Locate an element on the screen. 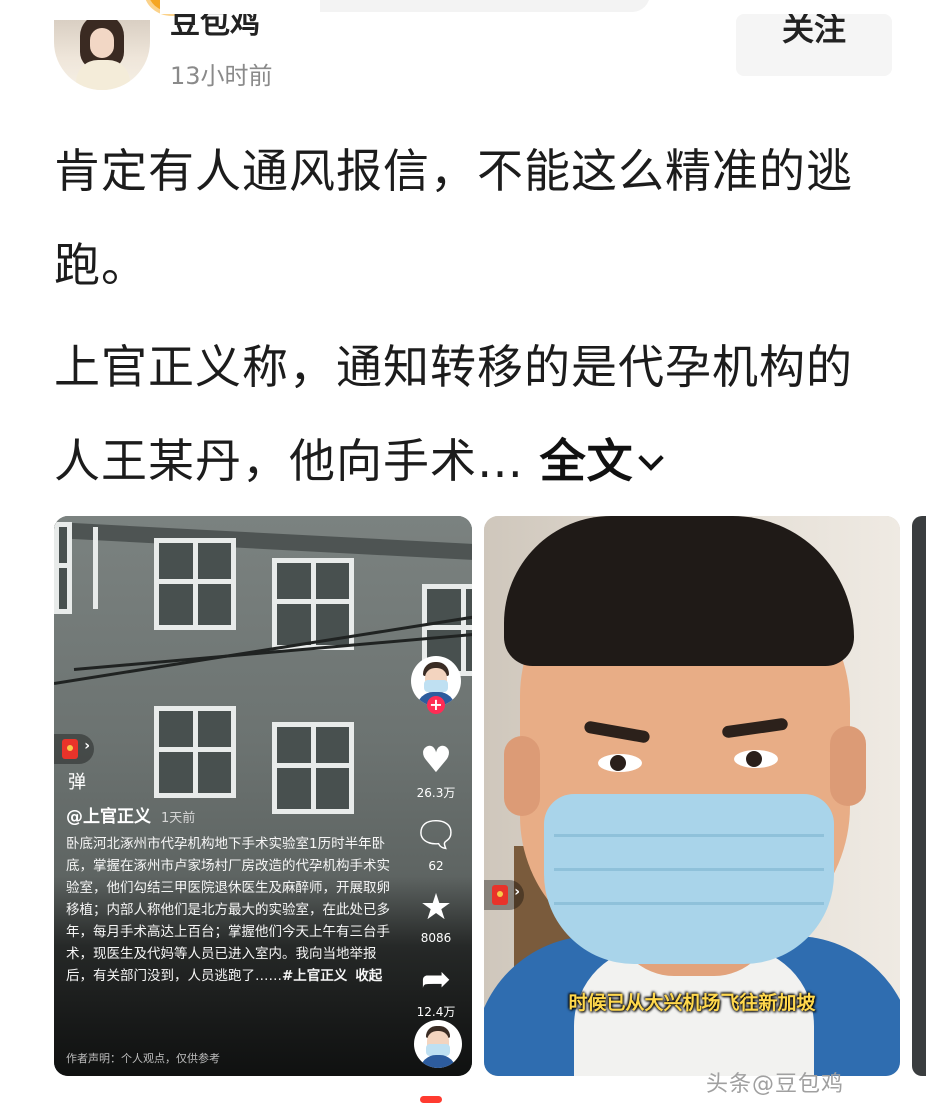 This screenshot has width=926, height=1116. face-mask is located at coordinates (689, 879).